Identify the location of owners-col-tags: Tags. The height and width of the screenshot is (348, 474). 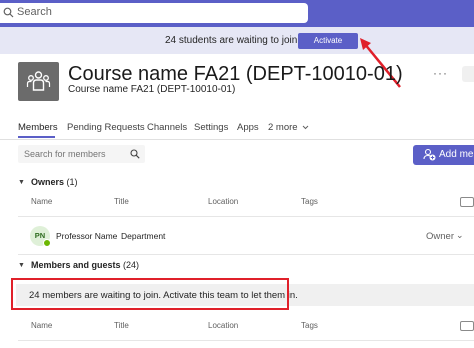
(309, 201).